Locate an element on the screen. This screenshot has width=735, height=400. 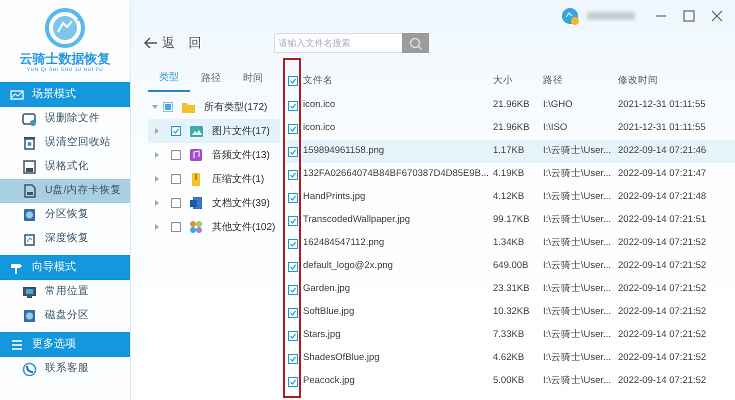
tree-item: 所有类型(172) is located at coordinates (214, 107).